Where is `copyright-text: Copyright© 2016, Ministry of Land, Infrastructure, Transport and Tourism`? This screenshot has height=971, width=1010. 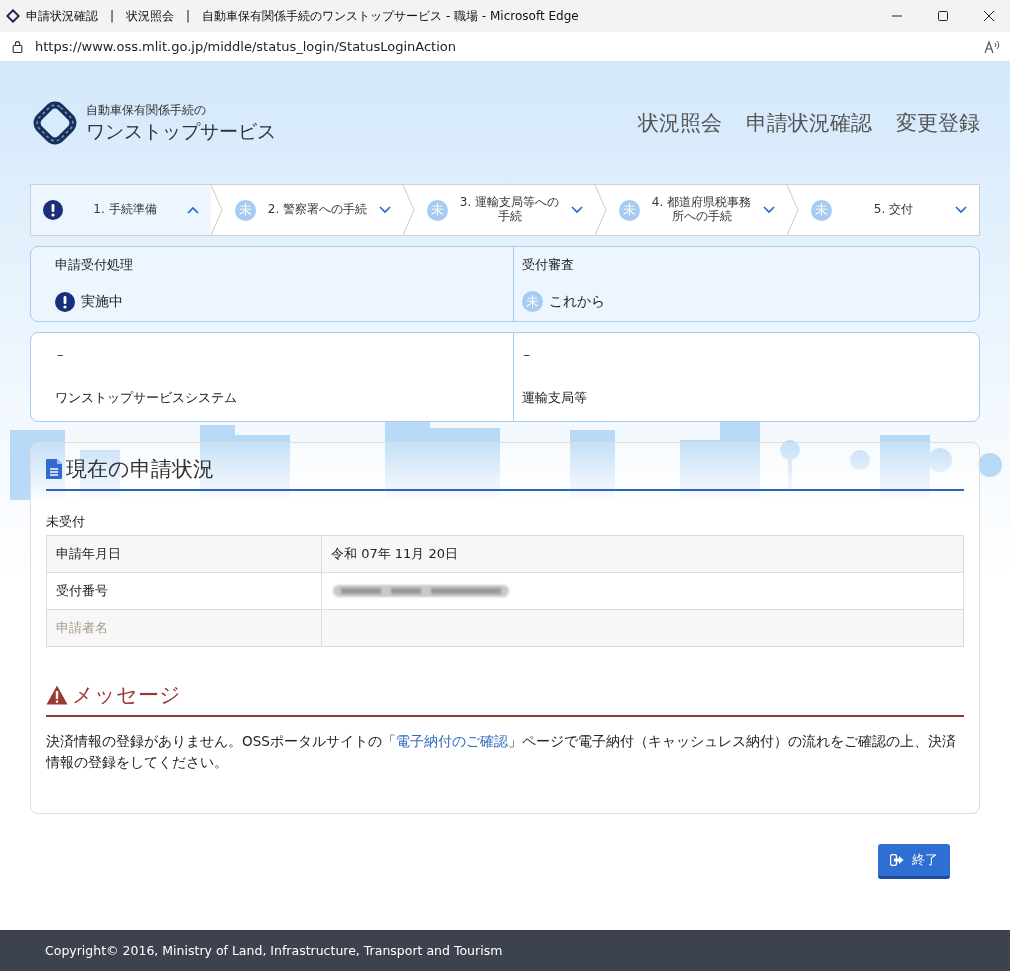
copyright-text: Copyright© 2016, Ministry of Land, Infrastructure, Transport and Tourism is located at coordinates (274, 950).